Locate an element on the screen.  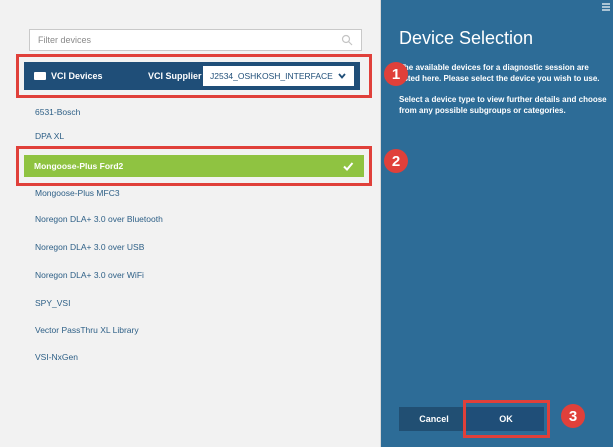
list-item: Mongoose-Plus MFC3 is located at coordinates (77, 193).